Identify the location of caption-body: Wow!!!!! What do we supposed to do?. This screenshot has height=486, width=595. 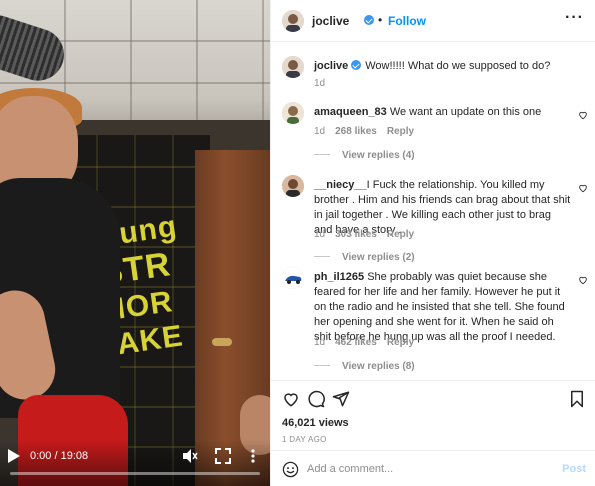
(458, 66).